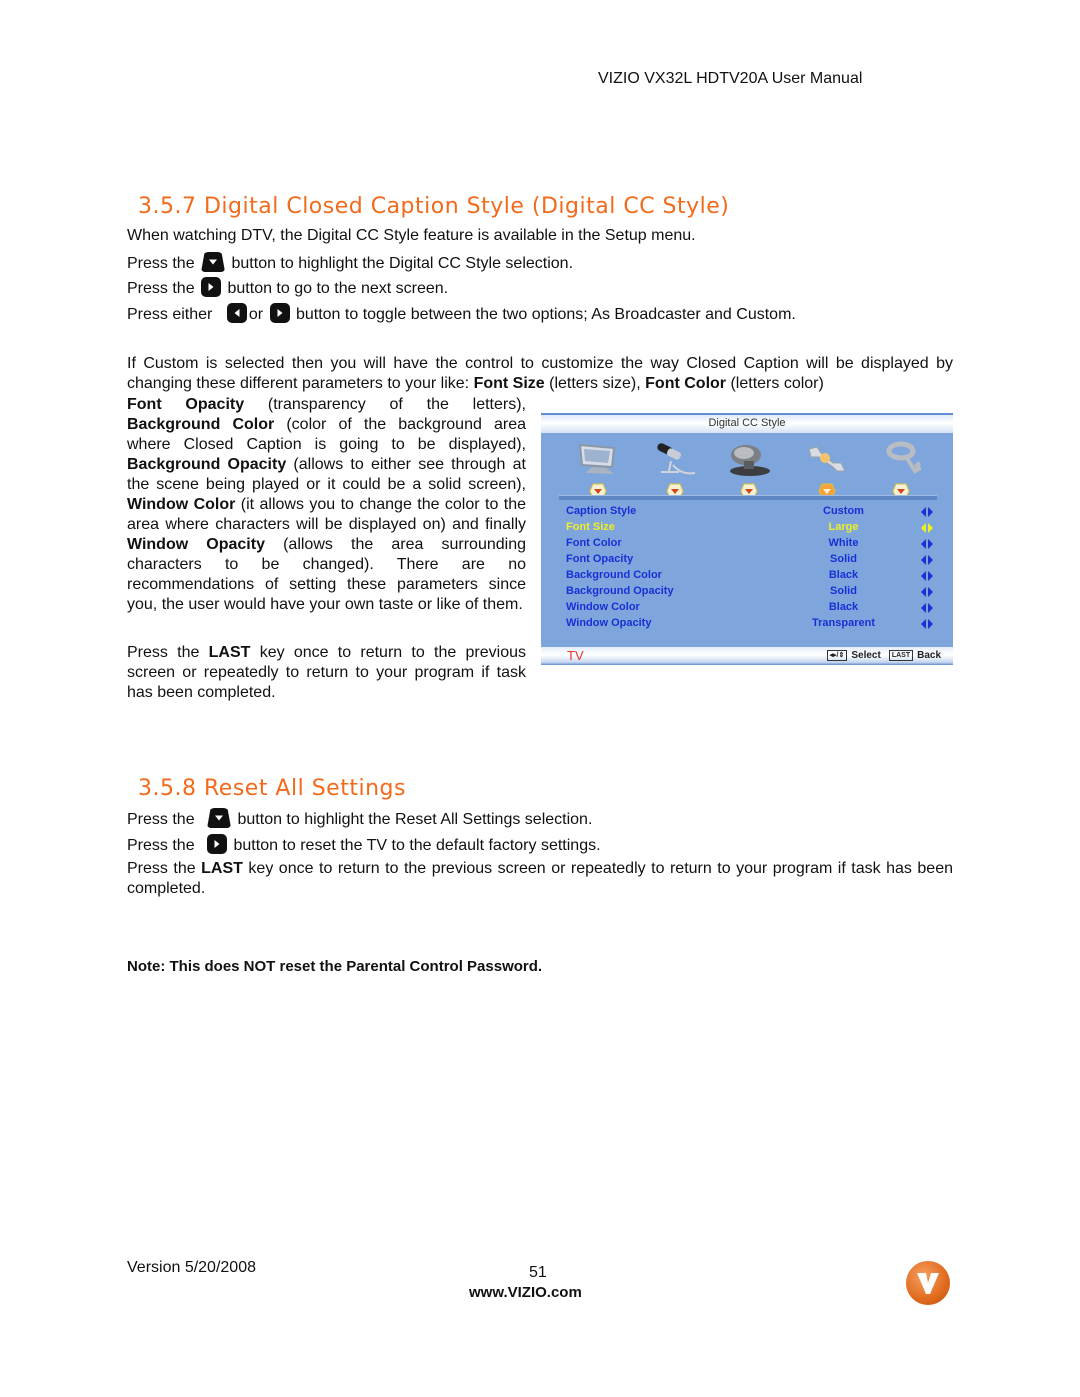  I want to click on osd-setting-row: Window Opacity Transparent, so click(753, 625).